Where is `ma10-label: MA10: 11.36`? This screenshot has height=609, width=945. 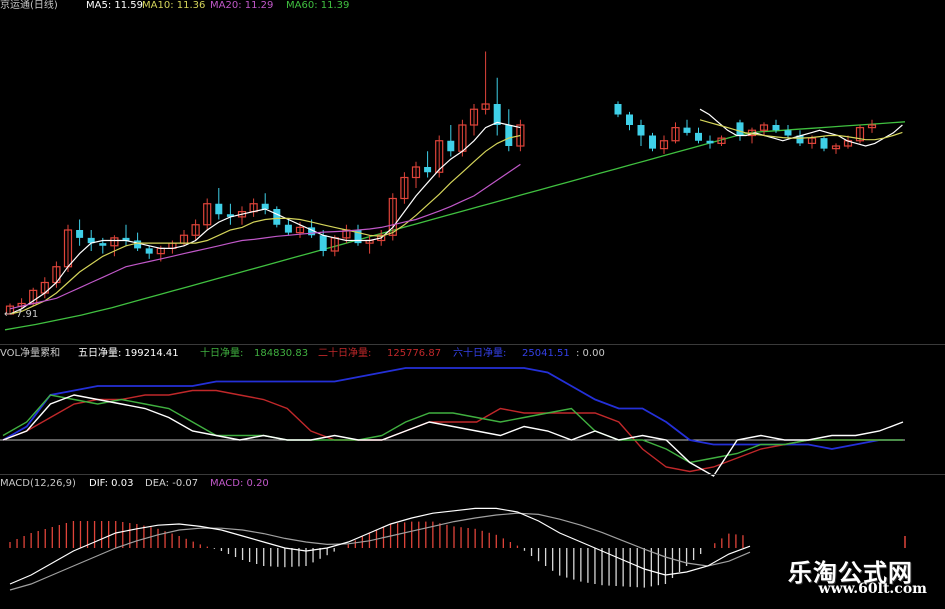
ma10-label: MA10: 11.36 is located at coordinates (174, 5).